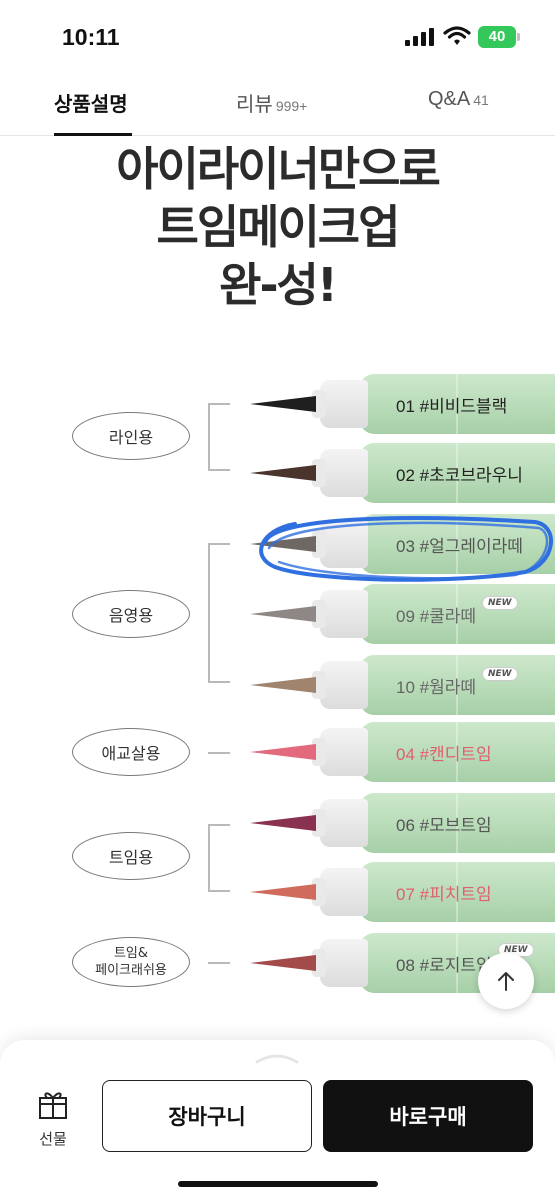  What do you see at coordinates (436, 616) in the screenshot?
I see `shade-name: 09 #쿨라떼` at bounding box center [436, 616].